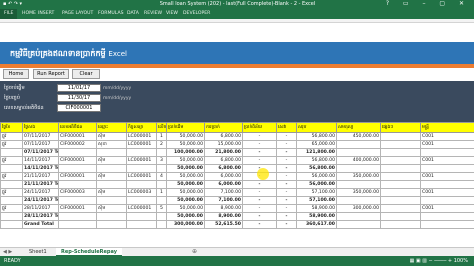 Image resolution: width=474 pixels, height=266 pixels. I want to click on column-header: ប្រាក់ពិន័យ, so click(259, 127).